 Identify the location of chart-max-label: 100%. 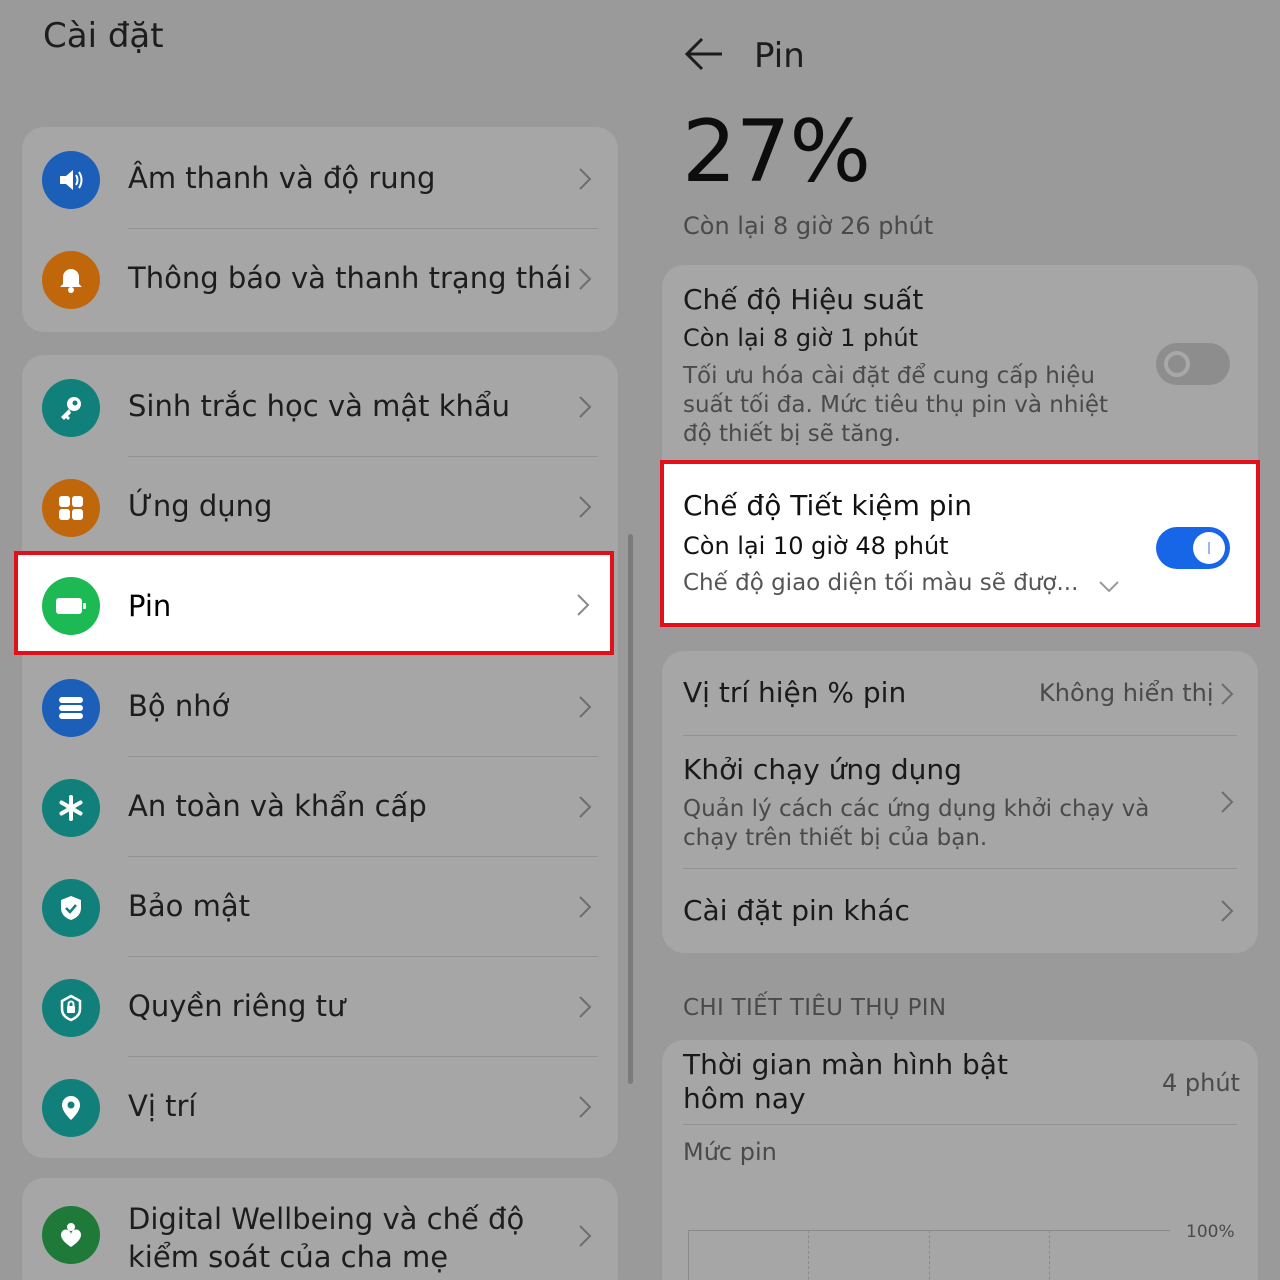
(1210, 1232).